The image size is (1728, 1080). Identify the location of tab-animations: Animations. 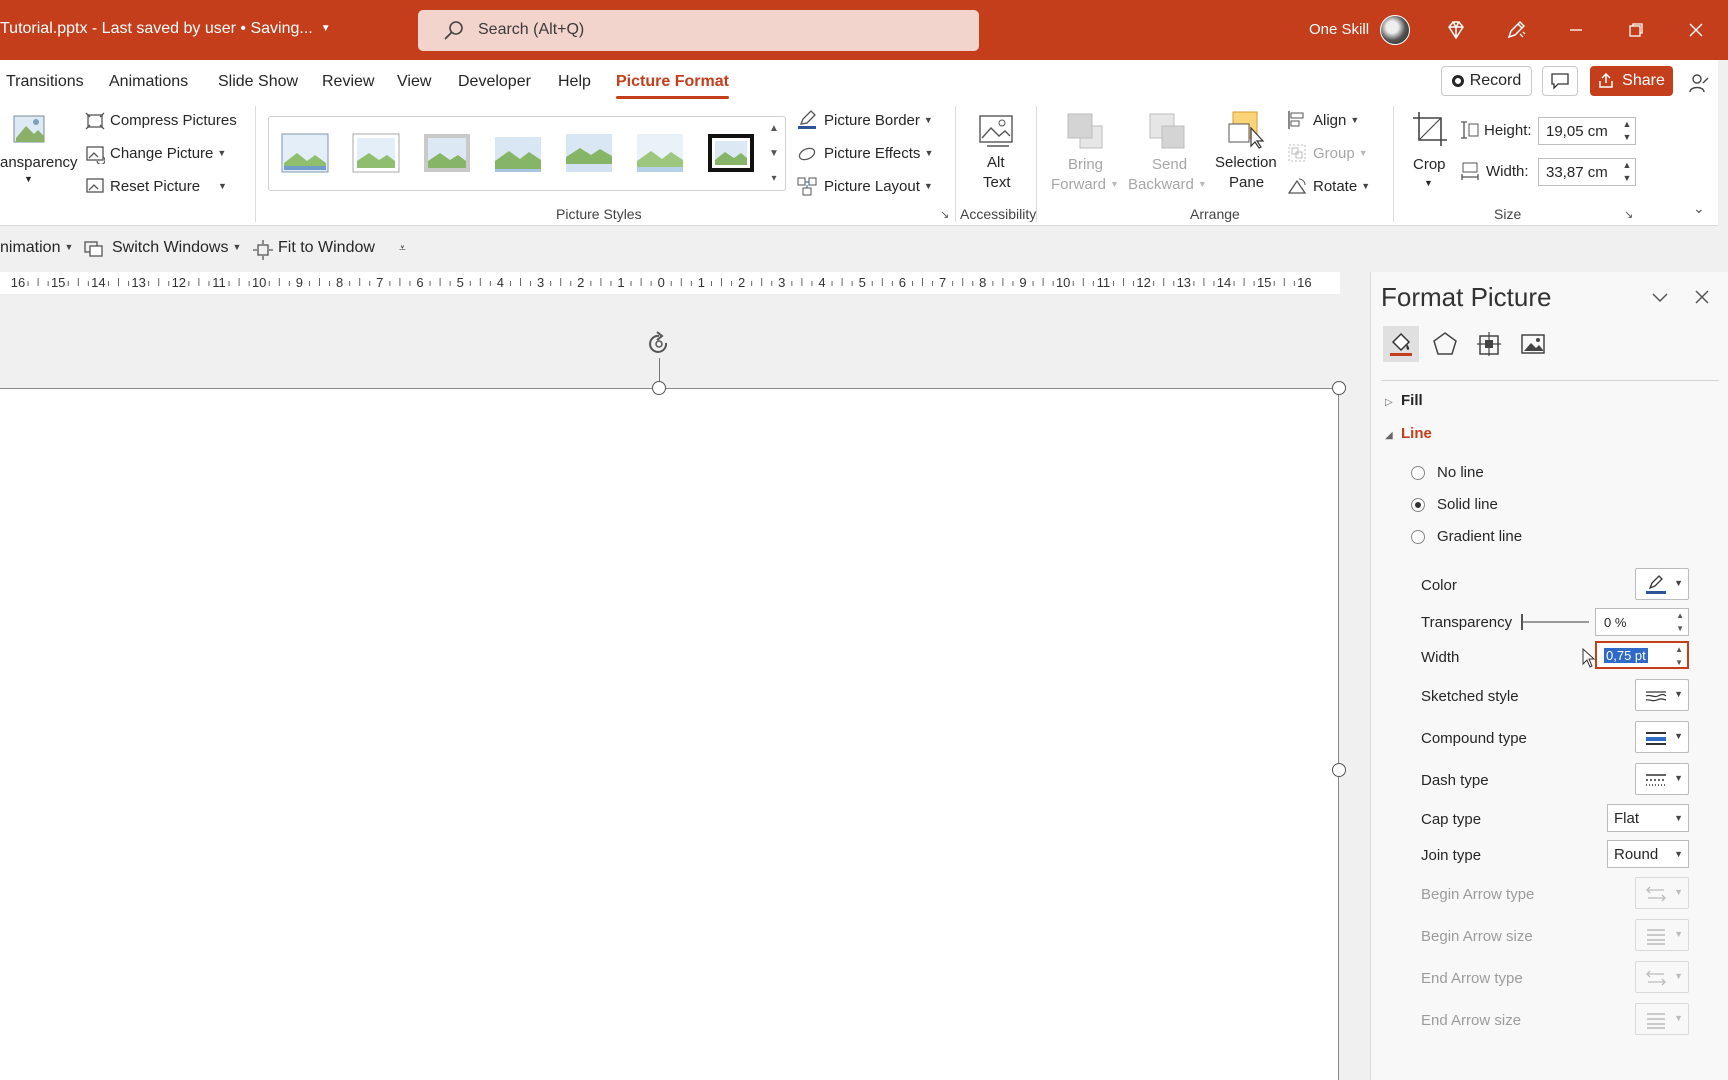
(148, 82).